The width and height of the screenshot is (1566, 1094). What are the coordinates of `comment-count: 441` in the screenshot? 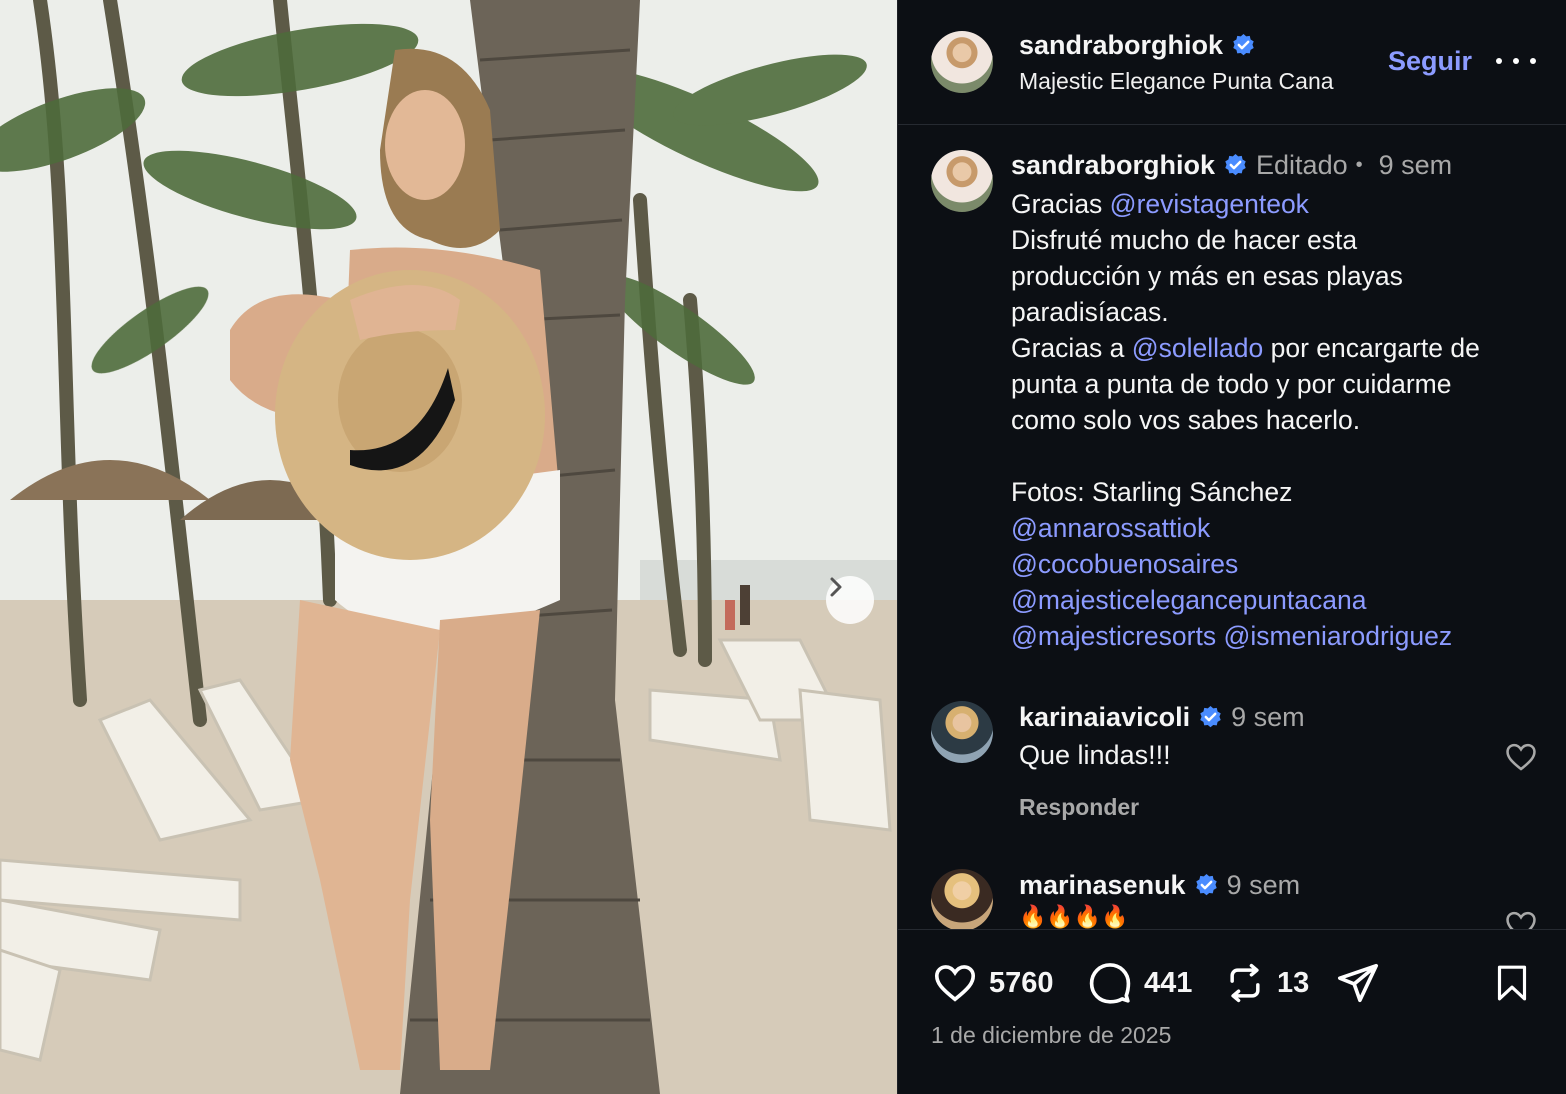 It's located at (1168, 982).